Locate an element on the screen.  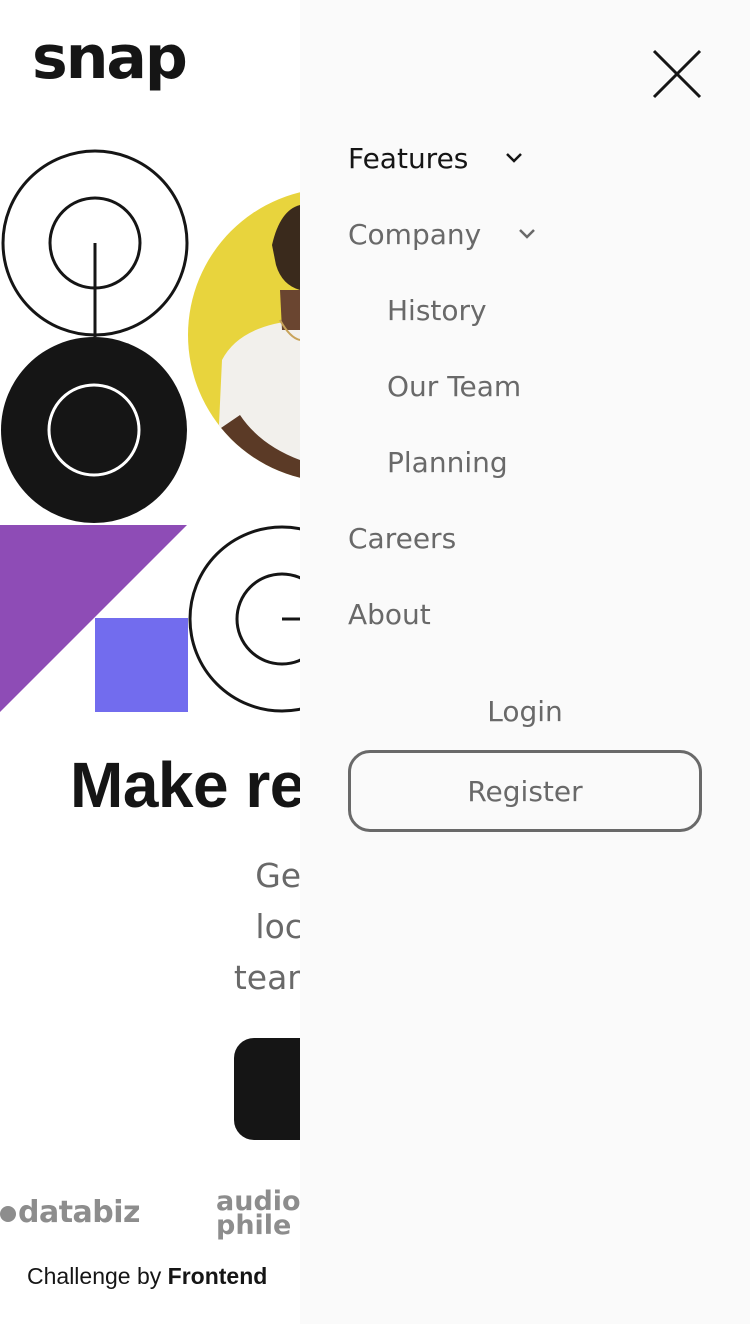
submenu-item-planning-label: Planning is located at coordinates (447, 462).